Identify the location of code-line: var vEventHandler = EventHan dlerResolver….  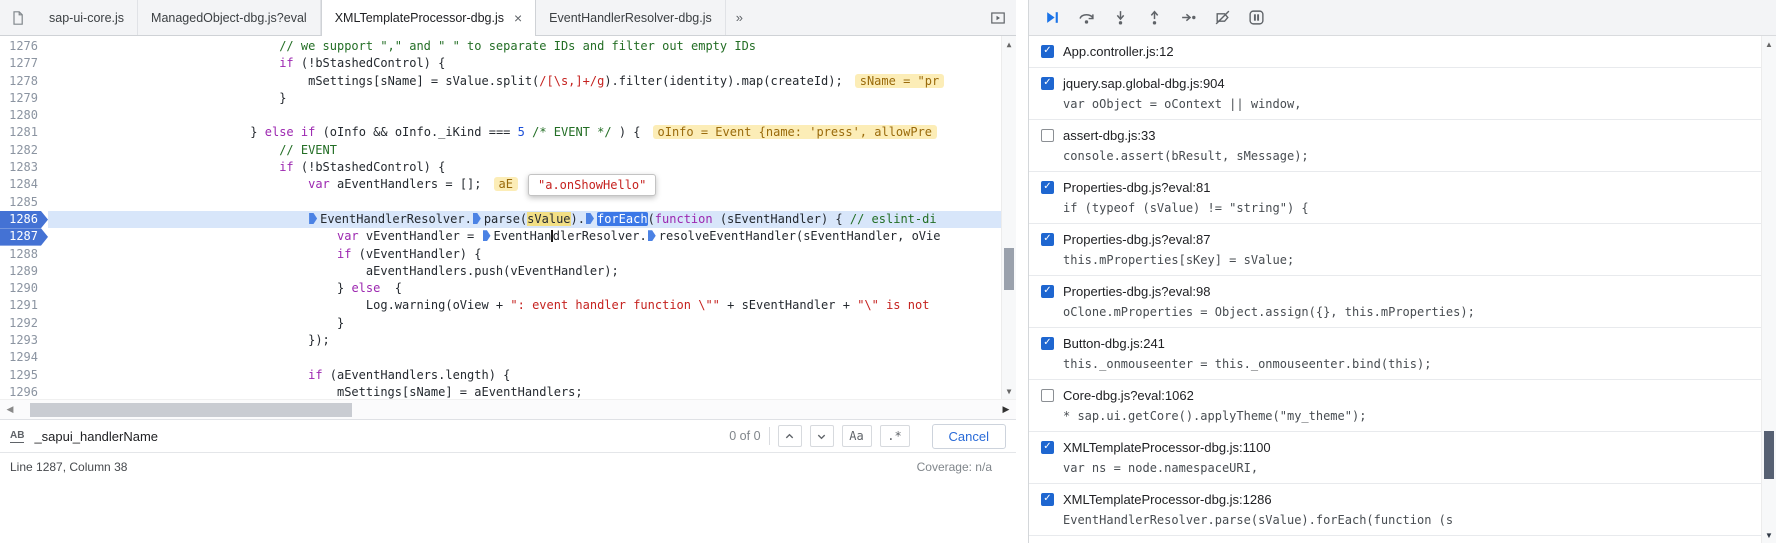
(524, 236).